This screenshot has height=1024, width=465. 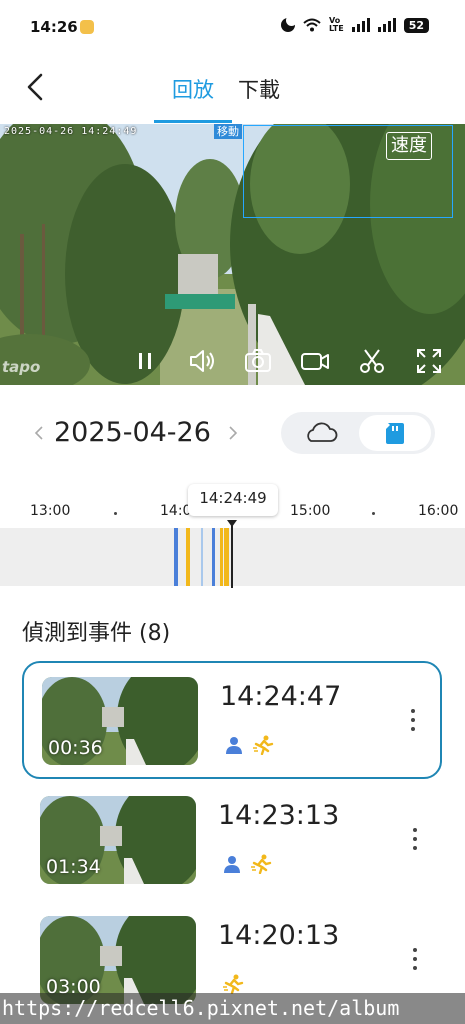 What do you see at coordinates (96, 633) in the screenshot?
I see `events-title: 偵測到事件 (8)` at bounding box center [96, 633].